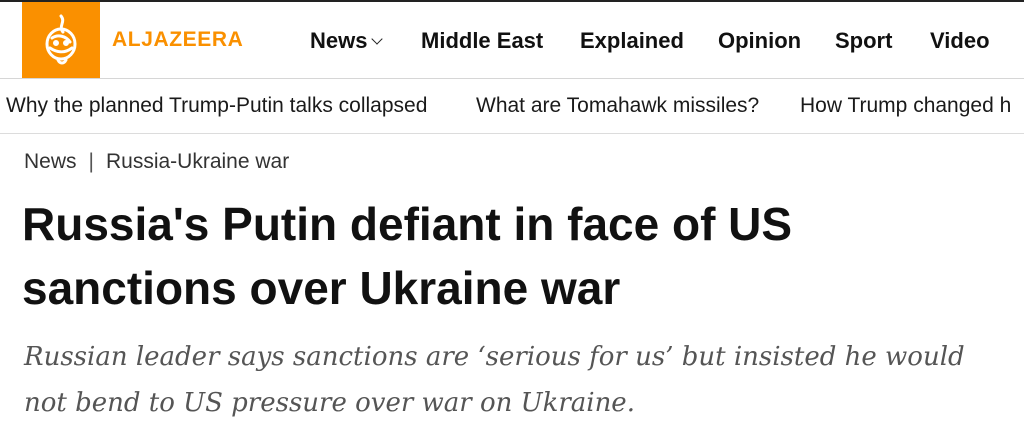 Image resolution: width=1024 pixels, height=432 pixels. I want to click on logo, so click(61, 40).